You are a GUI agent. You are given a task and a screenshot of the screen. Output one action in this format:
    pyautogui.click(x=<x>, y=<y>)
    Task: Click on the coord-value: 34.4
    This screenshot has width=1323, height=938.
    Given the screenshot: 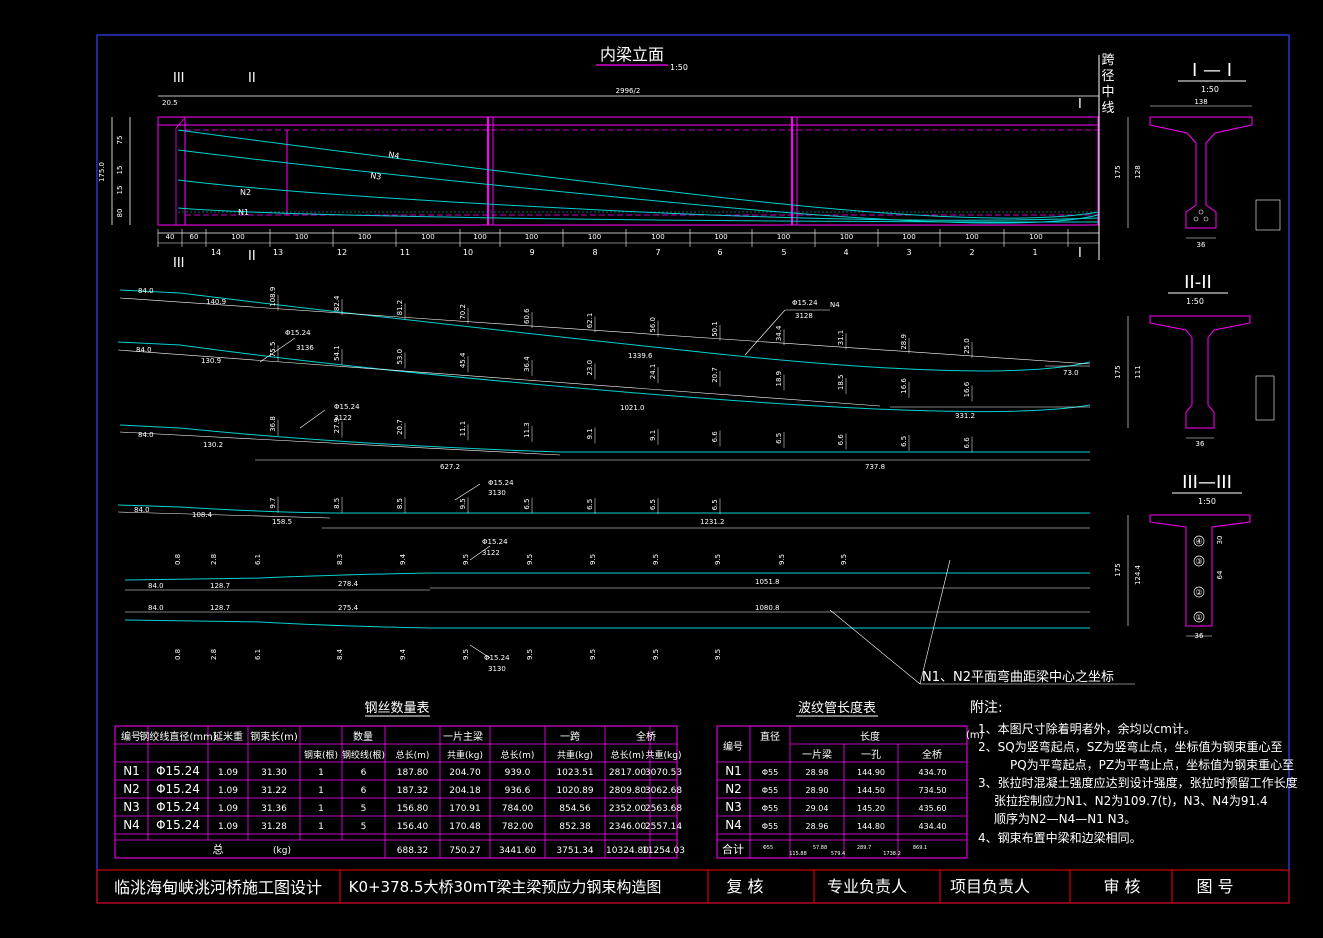 What is the action you would take?
    pyautogui.click(x=779, y=333)
    